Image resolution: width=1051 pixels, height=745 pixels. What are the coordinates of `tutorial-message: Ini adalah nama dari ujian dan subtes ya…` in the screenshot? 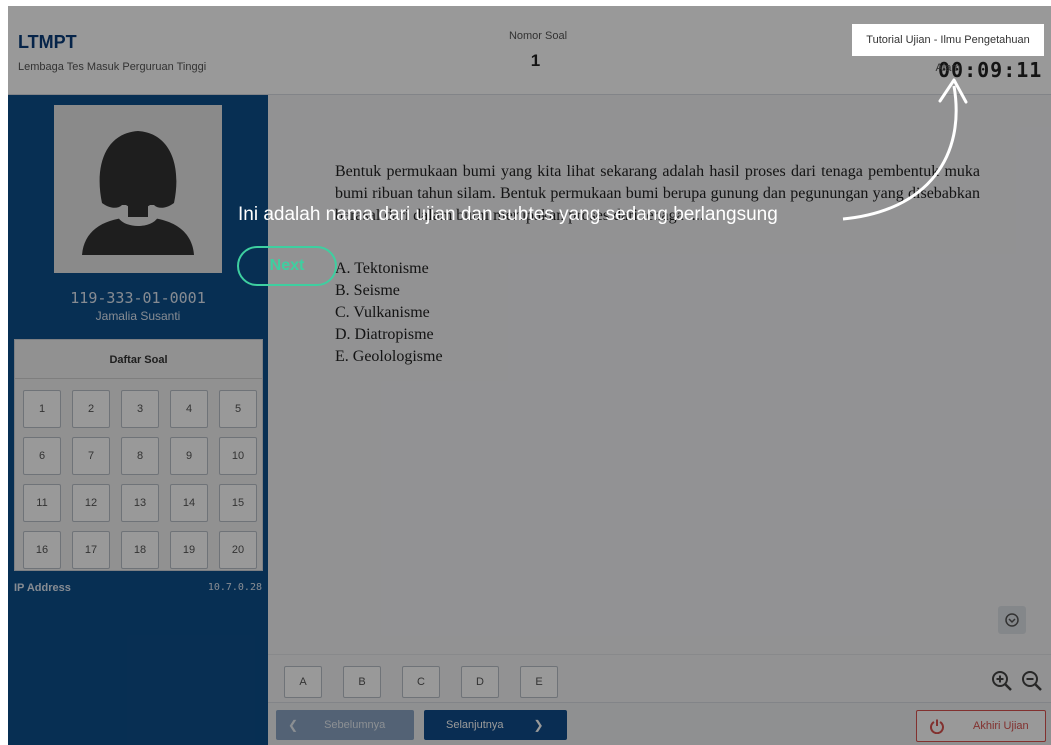 It's located at (508, 214).